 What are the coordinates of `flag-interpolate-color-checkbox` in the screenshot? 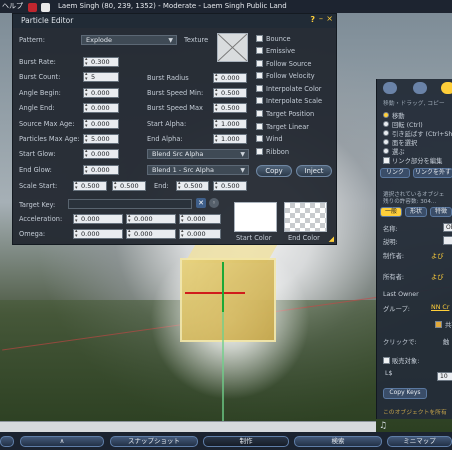 It's located at (259, 88).